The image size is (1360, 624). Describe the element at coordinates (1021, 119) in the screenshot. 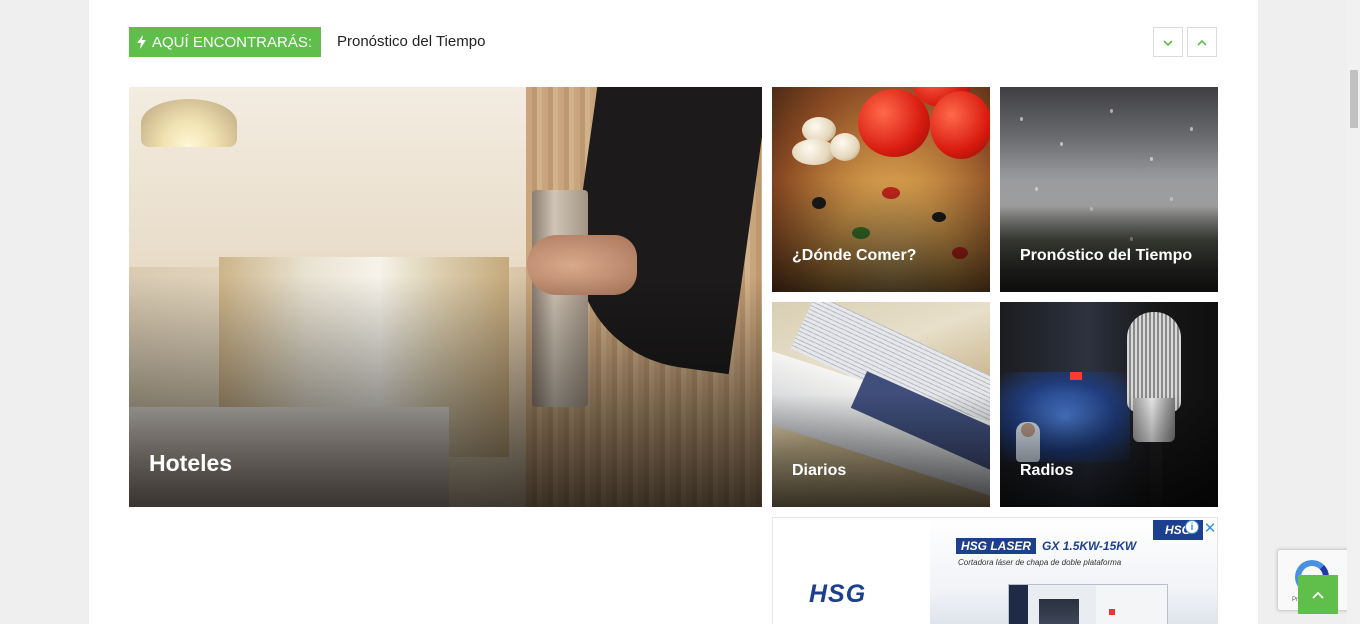

I see `weather-image` at that location.